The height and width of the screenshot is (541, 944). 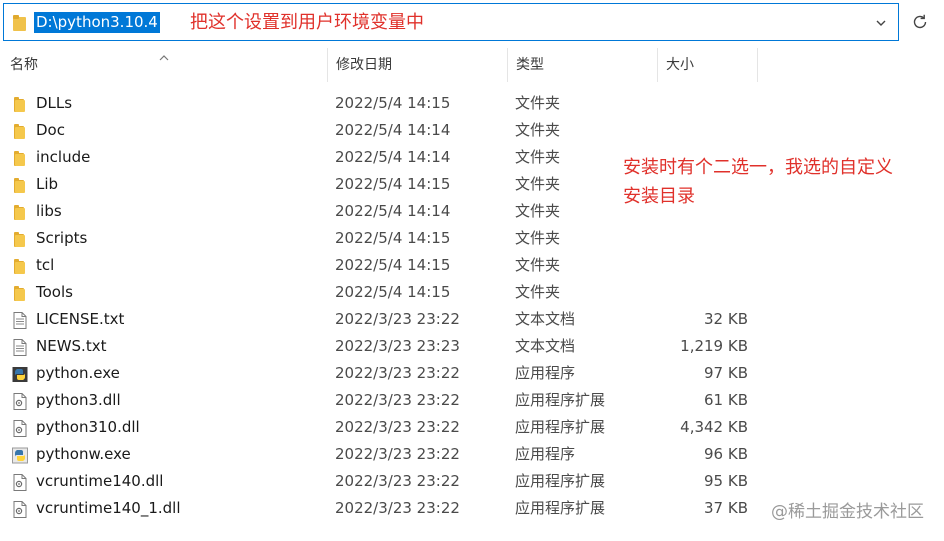 I want to click on annotation-side-line2: 安装目录, so click(x=659, y=196).